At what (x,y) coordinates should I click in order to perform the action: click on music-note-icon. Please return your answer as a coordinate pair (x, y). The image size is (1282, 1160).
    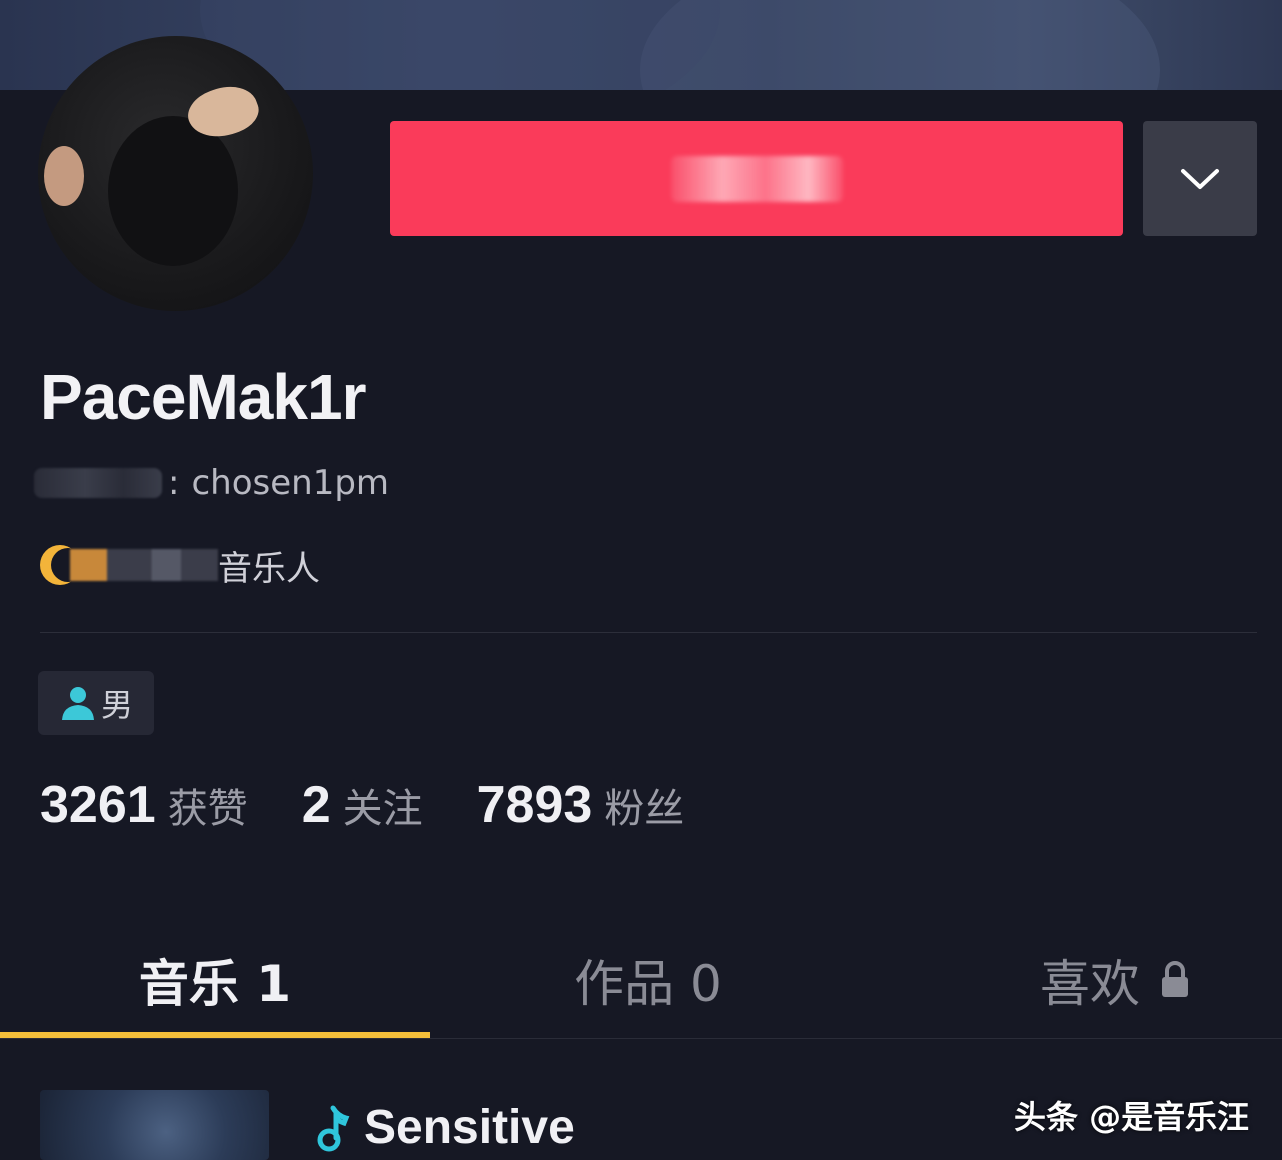
    Looking at the image, I should click on (333, 1128).